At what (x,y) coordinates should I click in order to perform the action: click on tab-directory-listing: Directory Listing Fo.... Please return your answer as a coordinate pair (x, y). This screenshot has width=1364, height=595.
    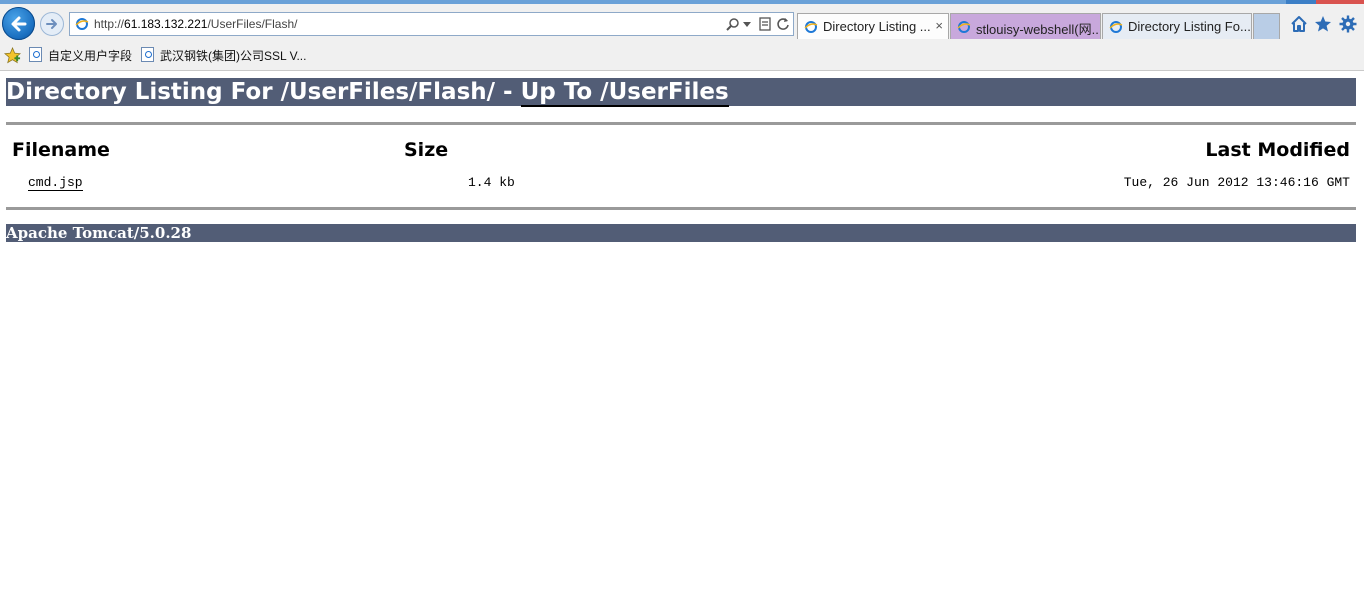
    Looking at the image, I should click on (1177, 26).